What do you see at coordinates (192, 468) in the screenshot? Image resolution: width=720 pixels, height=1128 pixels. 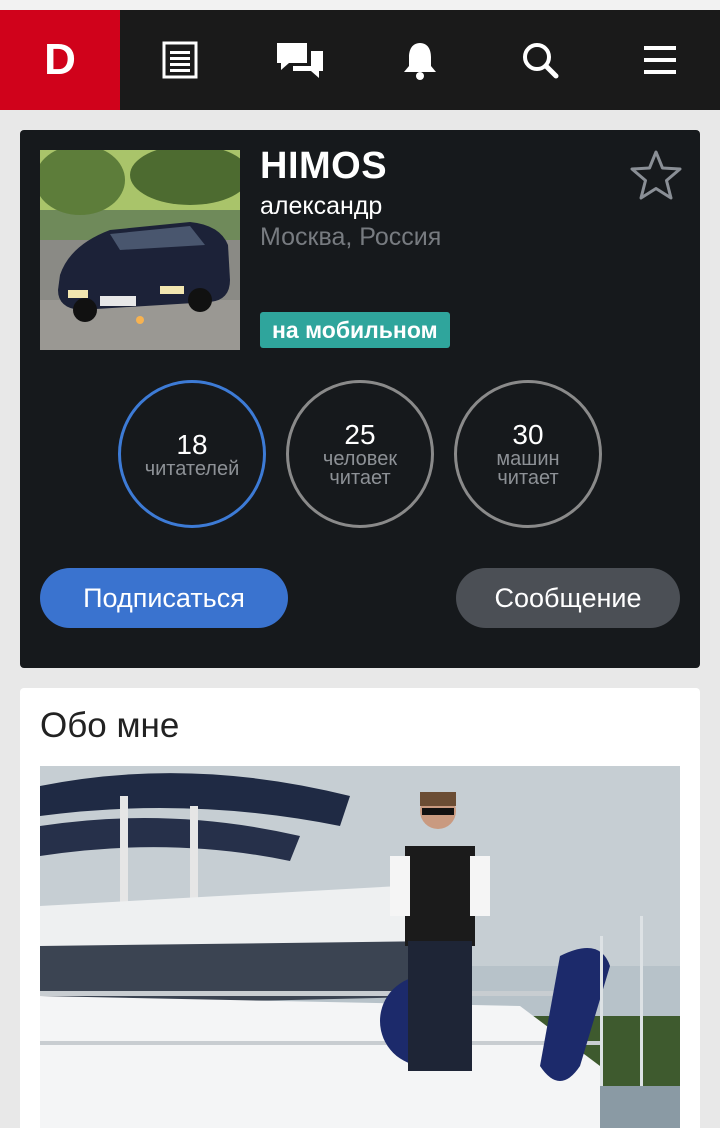 I see `stat-label: читателей` at bounding box center [192, 468].